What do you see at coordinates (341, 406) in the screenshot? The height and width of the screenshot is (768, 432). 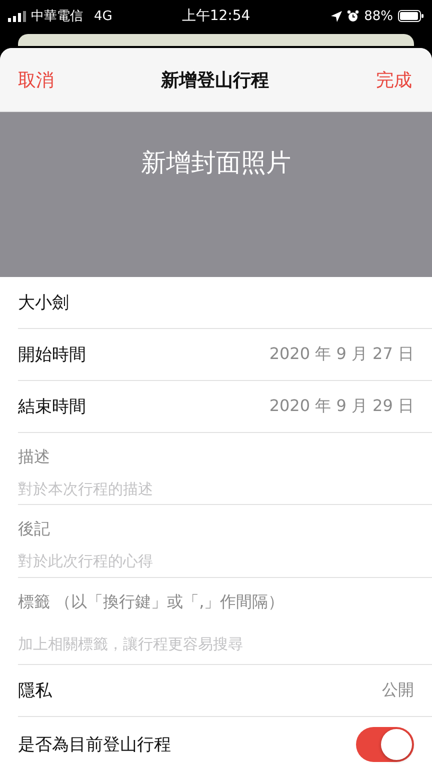 I see `field-value: 2020 年 9 月 29 日` at bounding box center [341, 406].